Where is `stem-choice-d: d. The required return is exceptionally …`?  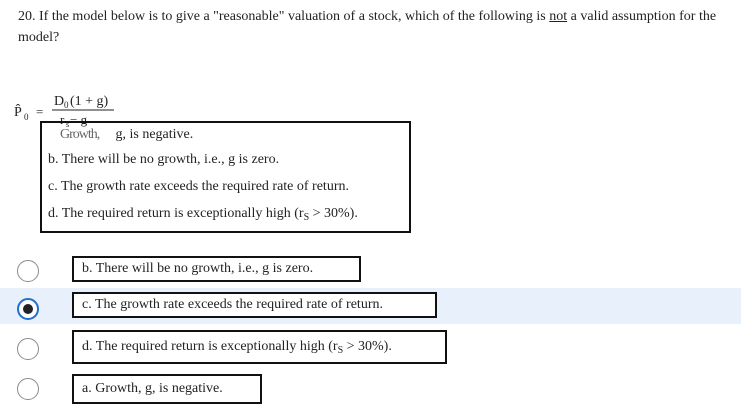
stem-choice-d: d. The required return is exceptionally … is located at coordinates (203, 214).